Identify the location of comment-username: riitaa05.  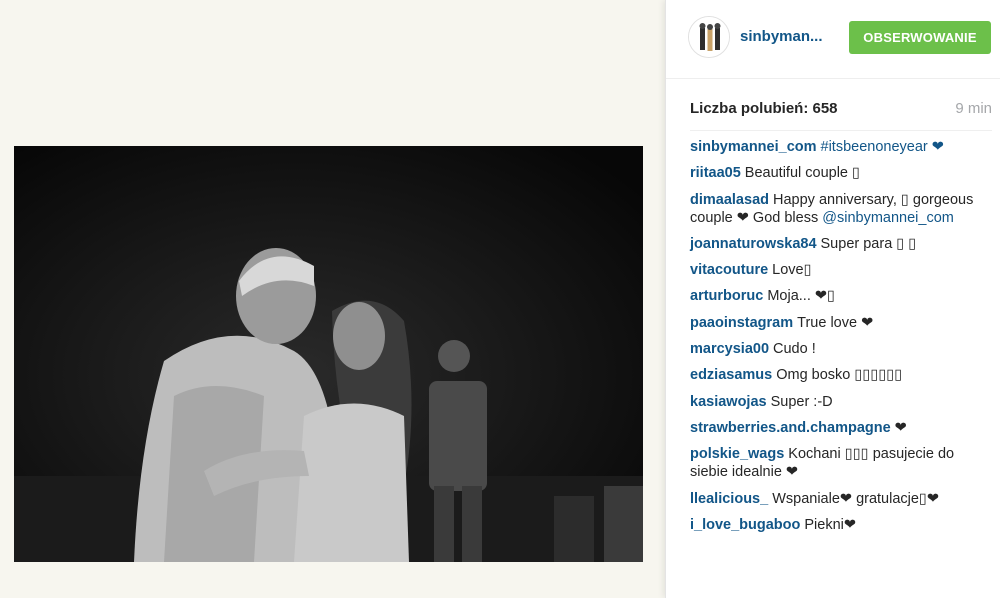
(715, 173).